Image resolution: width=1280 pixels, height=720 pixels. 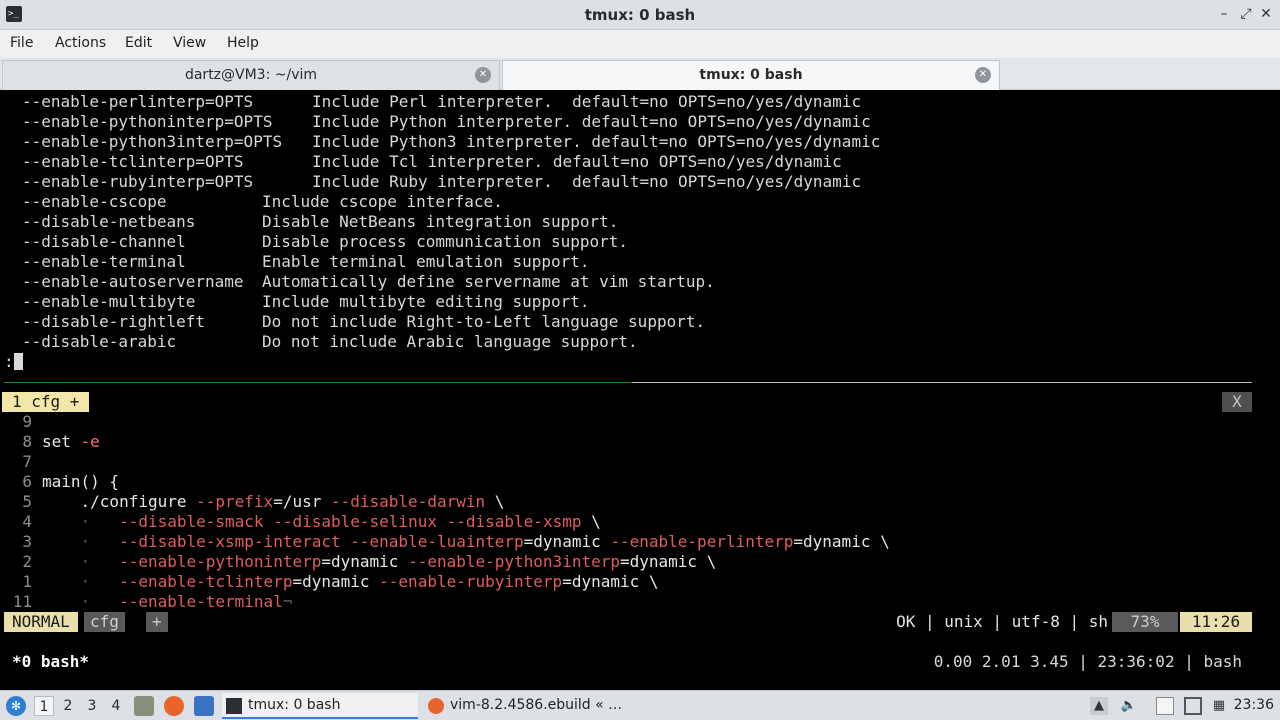 I want to click on desktop-icon, so click(x=204, y=706).